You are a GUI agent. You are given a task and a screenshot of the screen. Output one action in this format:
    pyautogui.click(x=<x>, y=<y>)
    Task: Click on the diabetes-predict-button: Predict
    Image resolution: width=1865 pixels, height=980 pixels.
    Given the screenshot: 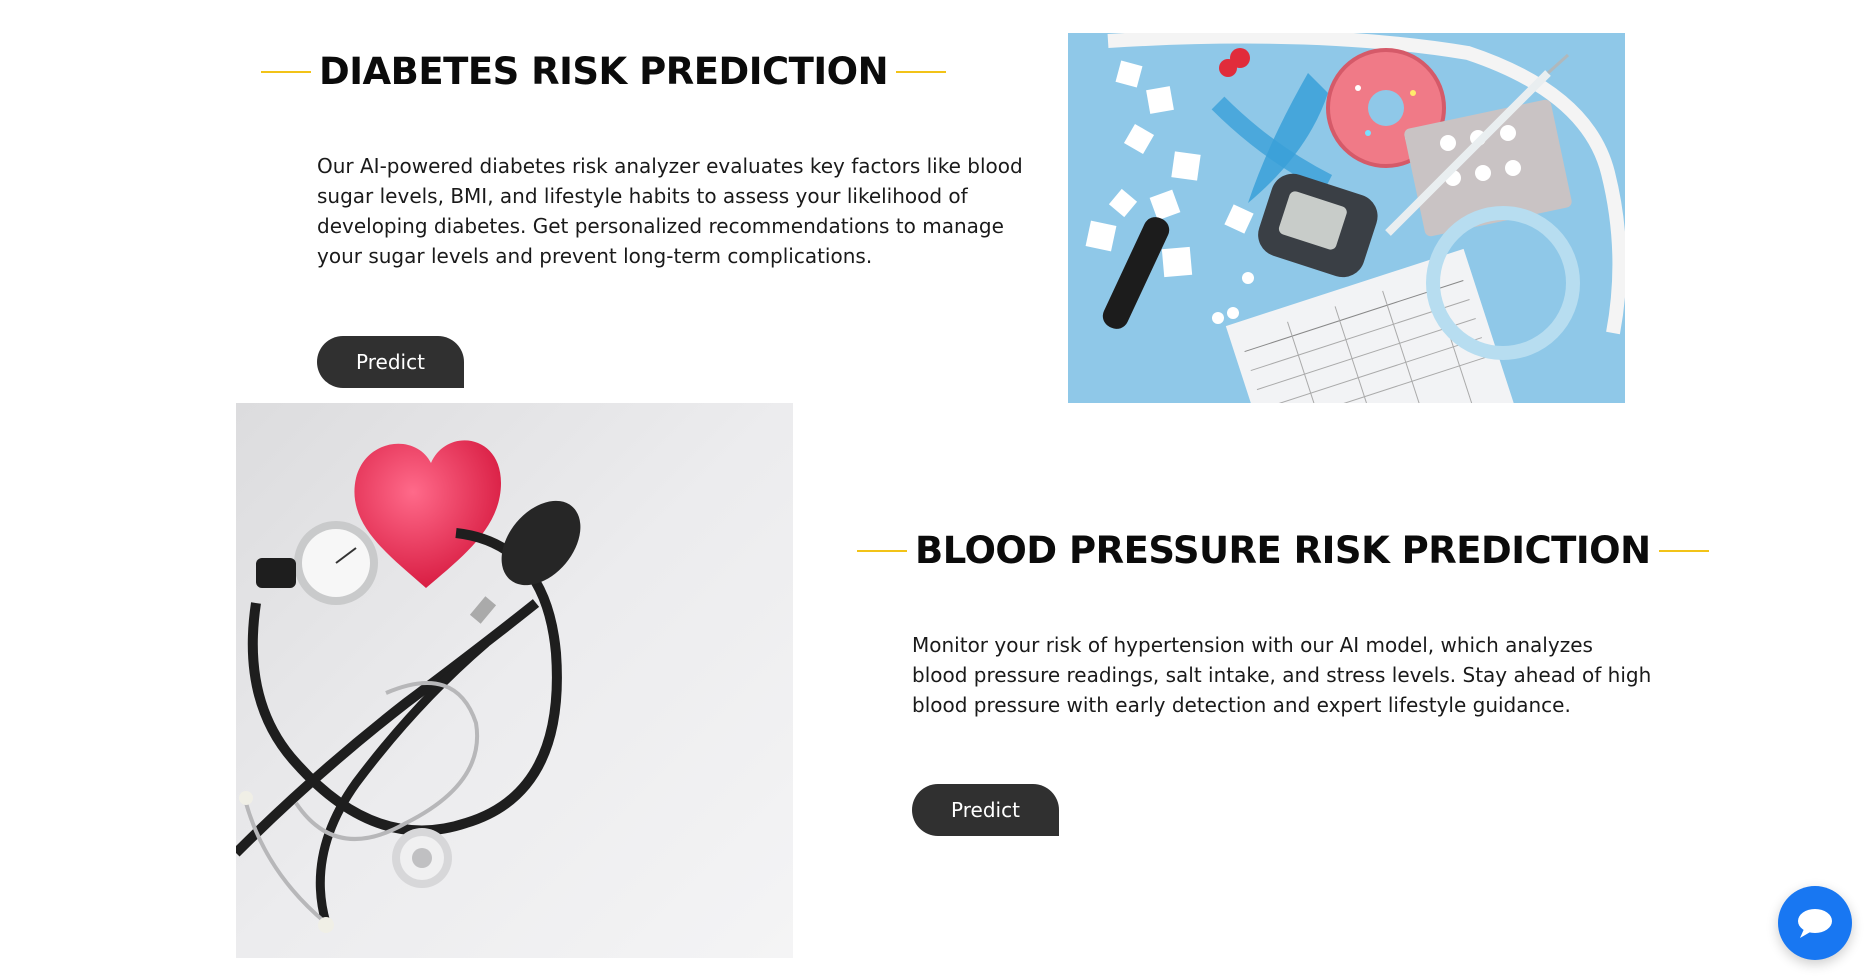 What is the action you would take?
    pyautogui.click(x=390, y=362)
    